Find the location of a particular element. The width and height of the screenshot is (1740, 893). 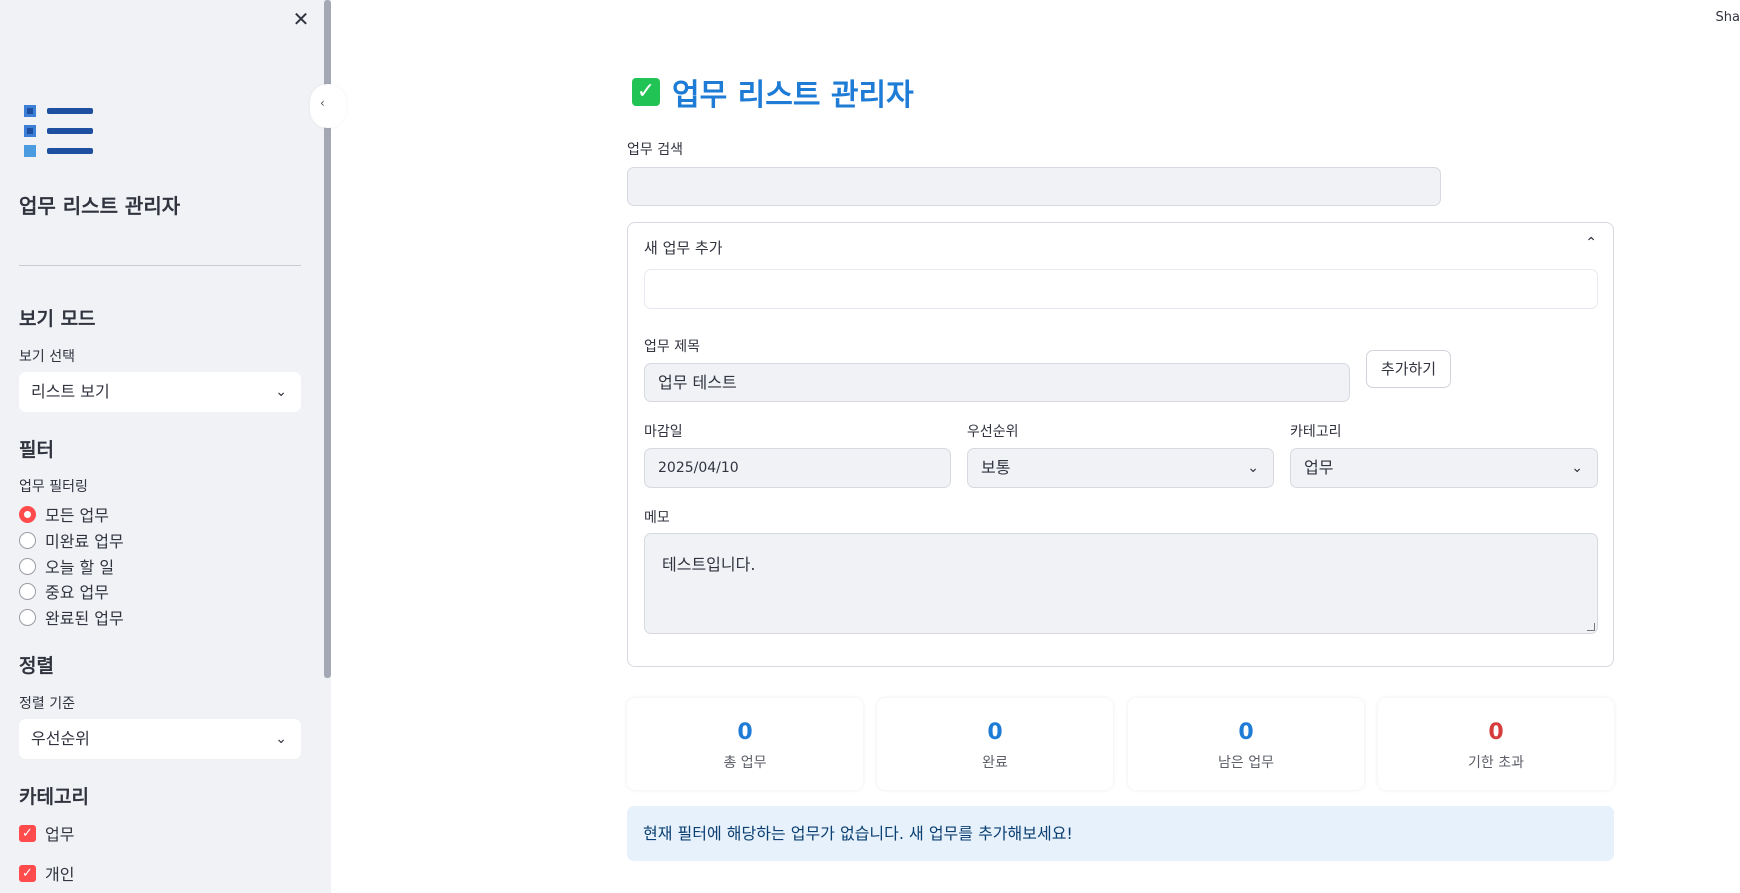

stat-label: 총 업무 is located at coordinates (745, 763).